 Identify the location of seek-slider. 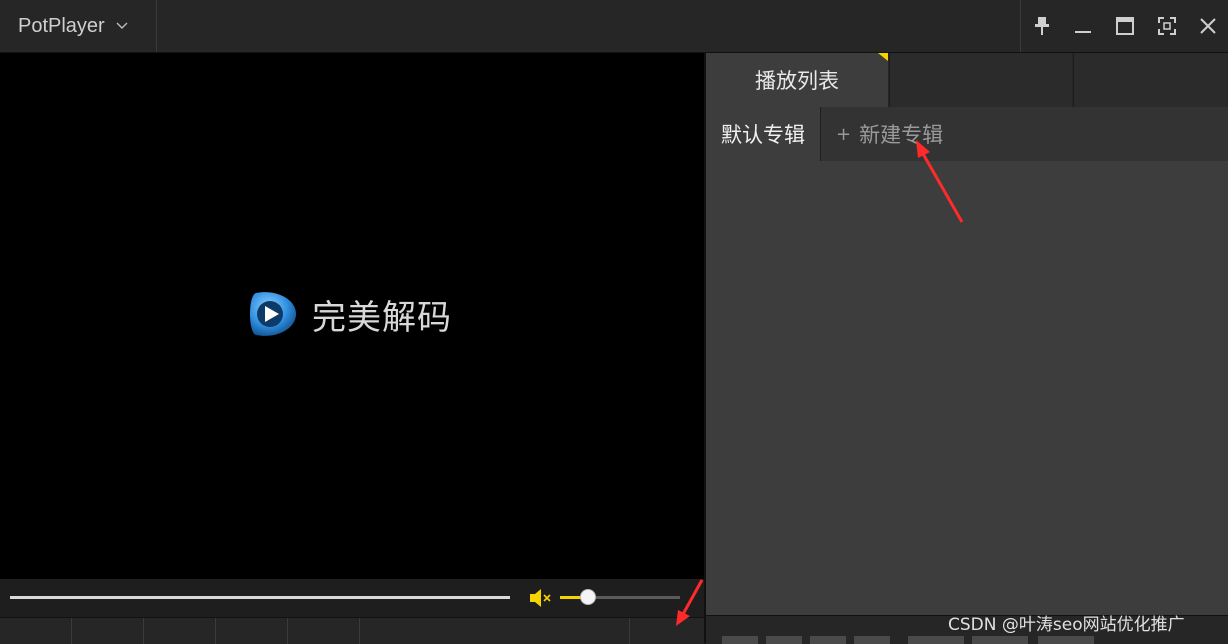
(260, 597).